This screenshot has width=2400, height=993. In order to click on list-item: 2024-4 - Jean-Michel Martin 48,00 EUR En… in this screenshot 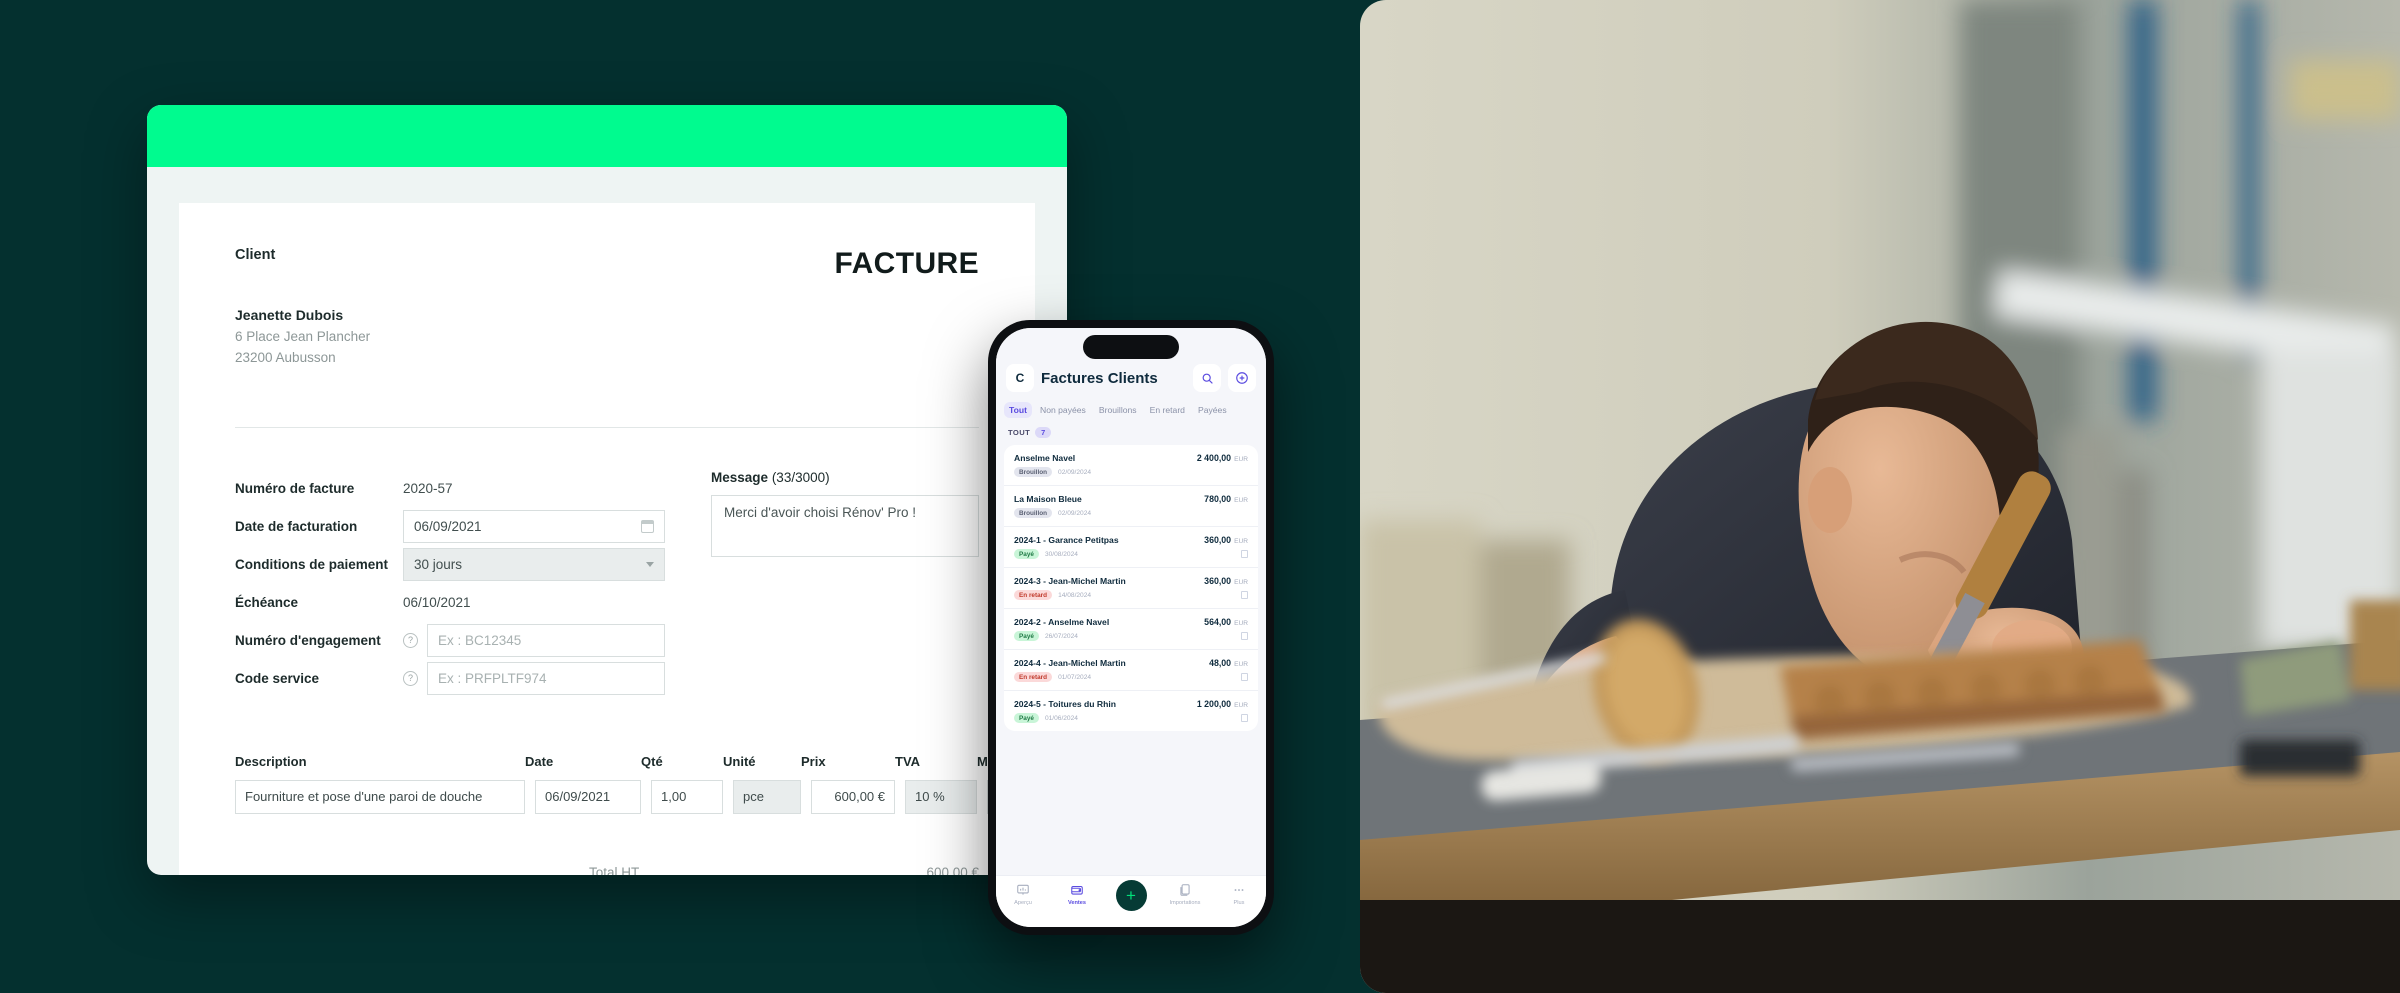, I will do `click(1131, 670)`.